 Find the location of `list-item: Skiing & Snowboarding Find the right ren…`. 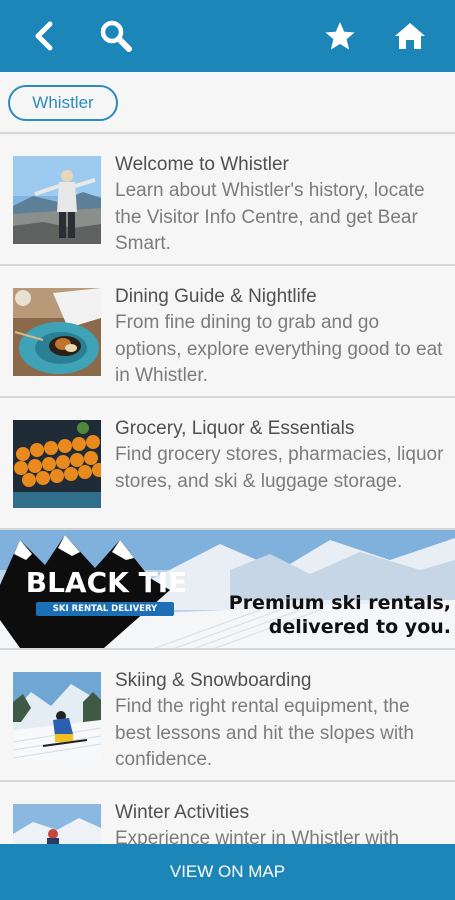

list-item: Skiing & Snowboarding Find the right ren… is located at coordinates (227, 716).